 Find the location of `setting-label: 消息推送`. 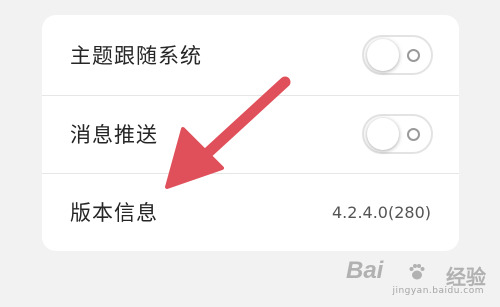

setting-label: 消息推送 is located at coordinates (114, 135).